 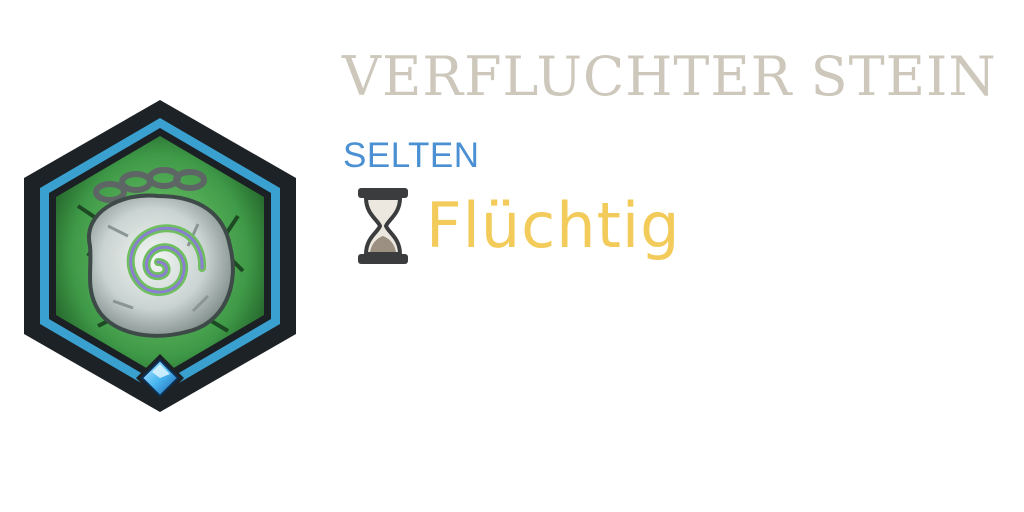 What do you see at coordinates (383, 226) in the screenshot?
I see `hourglass-icon` at bounding box center [383, 226].